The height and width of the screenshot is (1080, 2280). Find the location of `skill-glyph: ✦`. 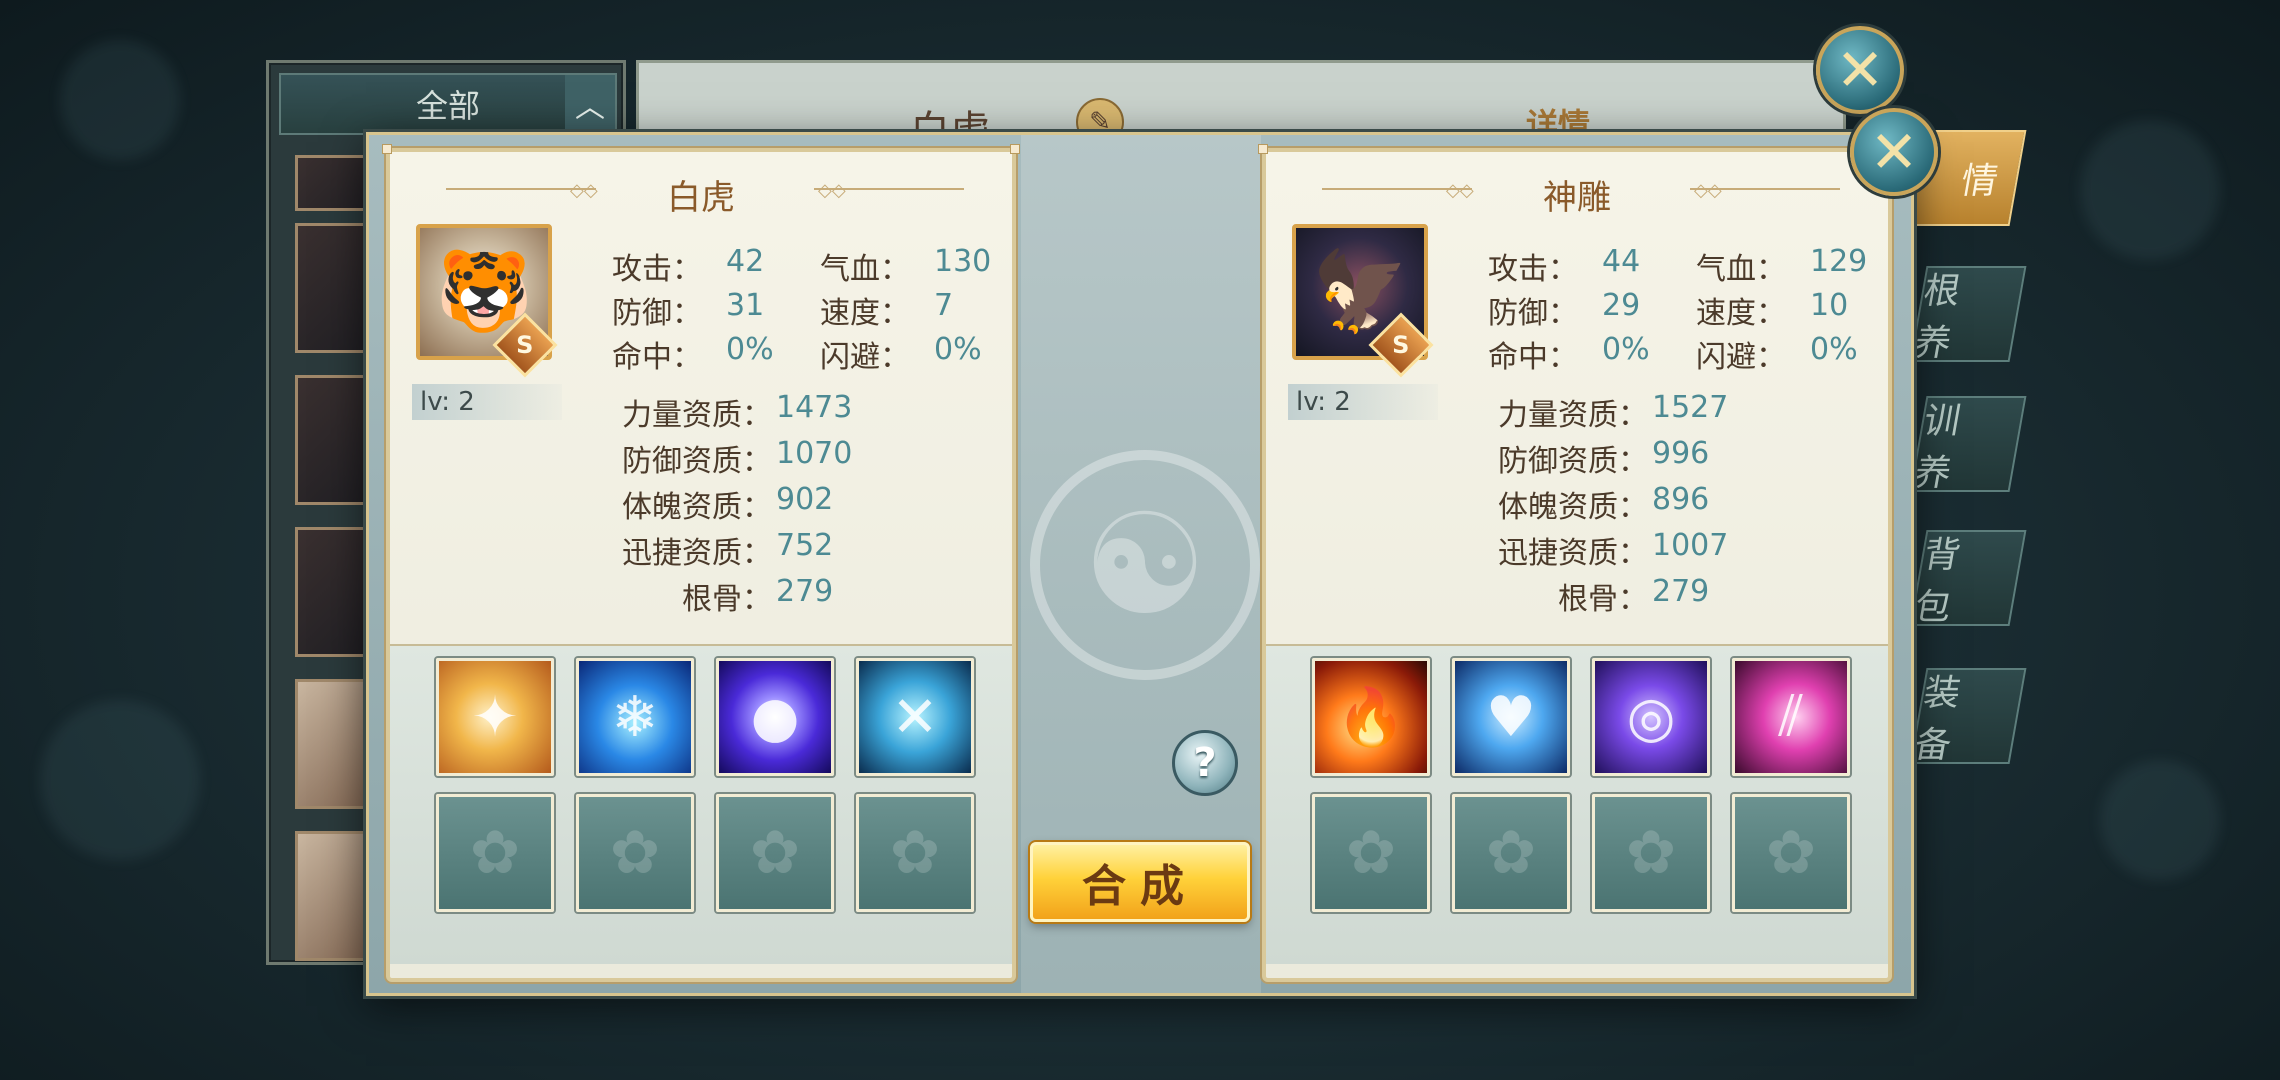

skill-glyph: ✦ is located at coordinates (495, 717).